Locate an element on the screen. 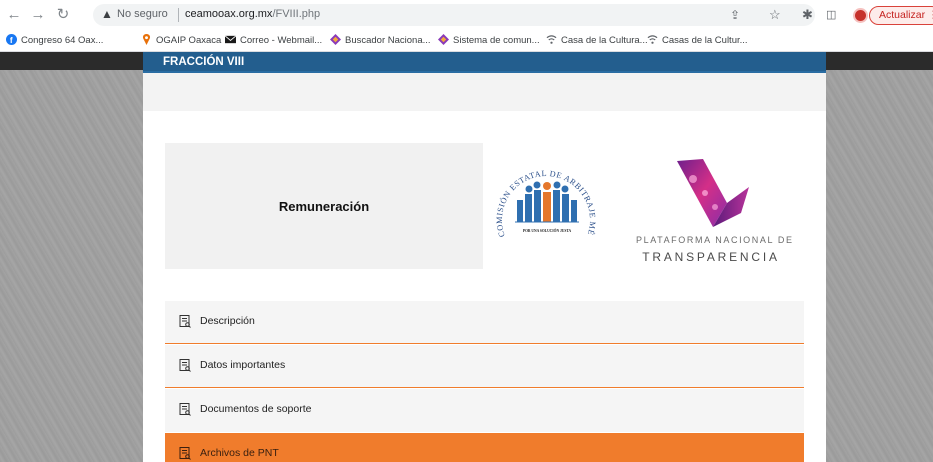  svg-text: f is located at coordinates (11, 40).